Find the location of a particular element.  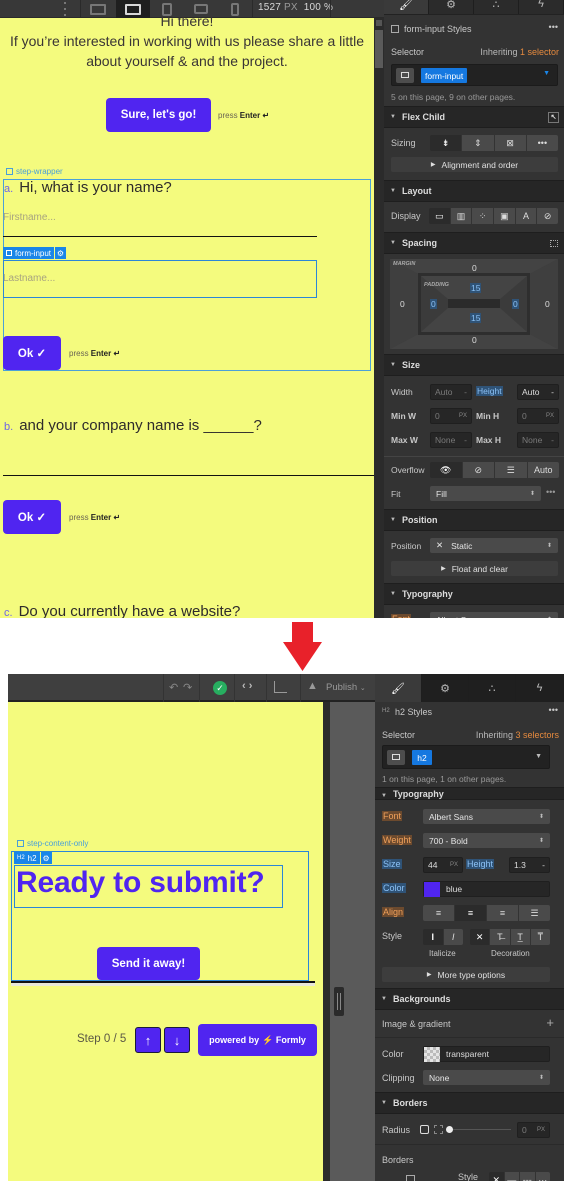

sizing-grow-button: ⇕ is located at coordinates (478, 143).